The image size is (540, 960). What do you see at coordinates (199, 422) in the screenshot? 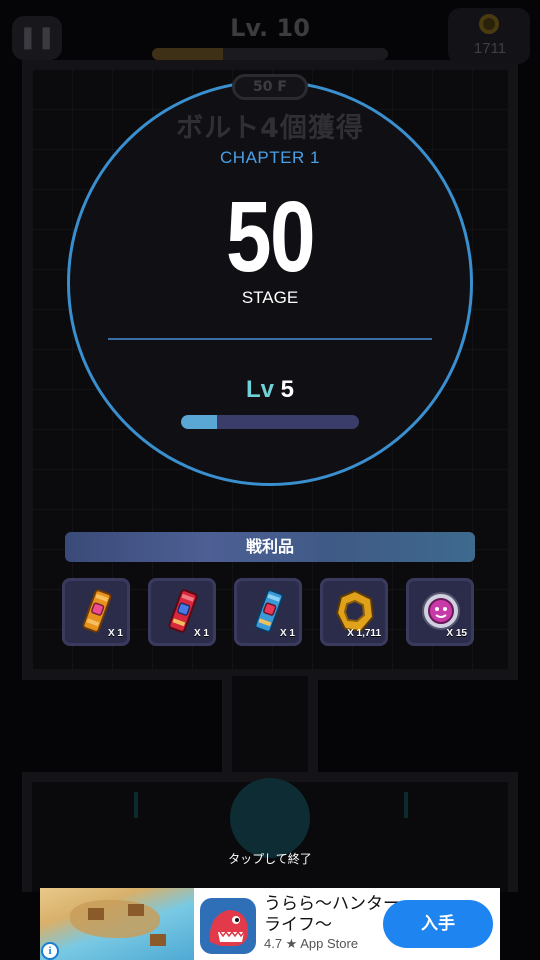
I see `level-progress-fill` at bounding box center [199, 422].